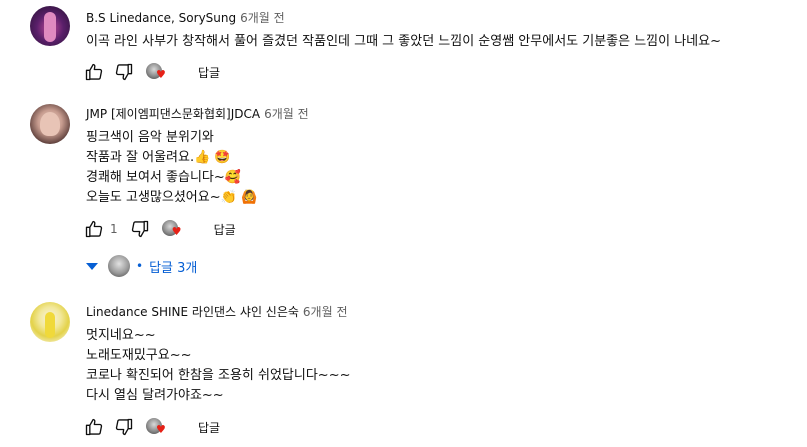 Image resolution: width=807 pixels, height=447 pixels. I want to click on author-name: JMP [제이엠피댄스문화협회]JDCA, so click(173, 114).